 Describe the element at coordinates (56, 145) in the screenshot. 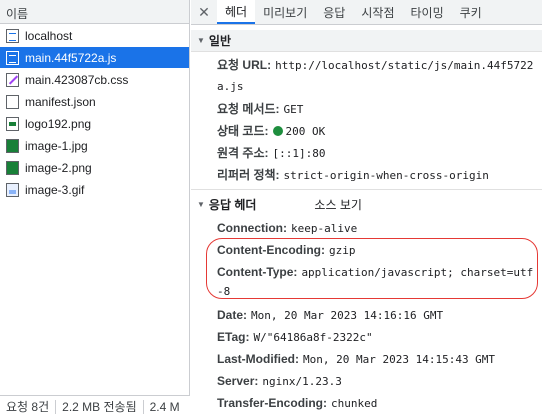

I see `request-name: image-1.jpg` at that location.